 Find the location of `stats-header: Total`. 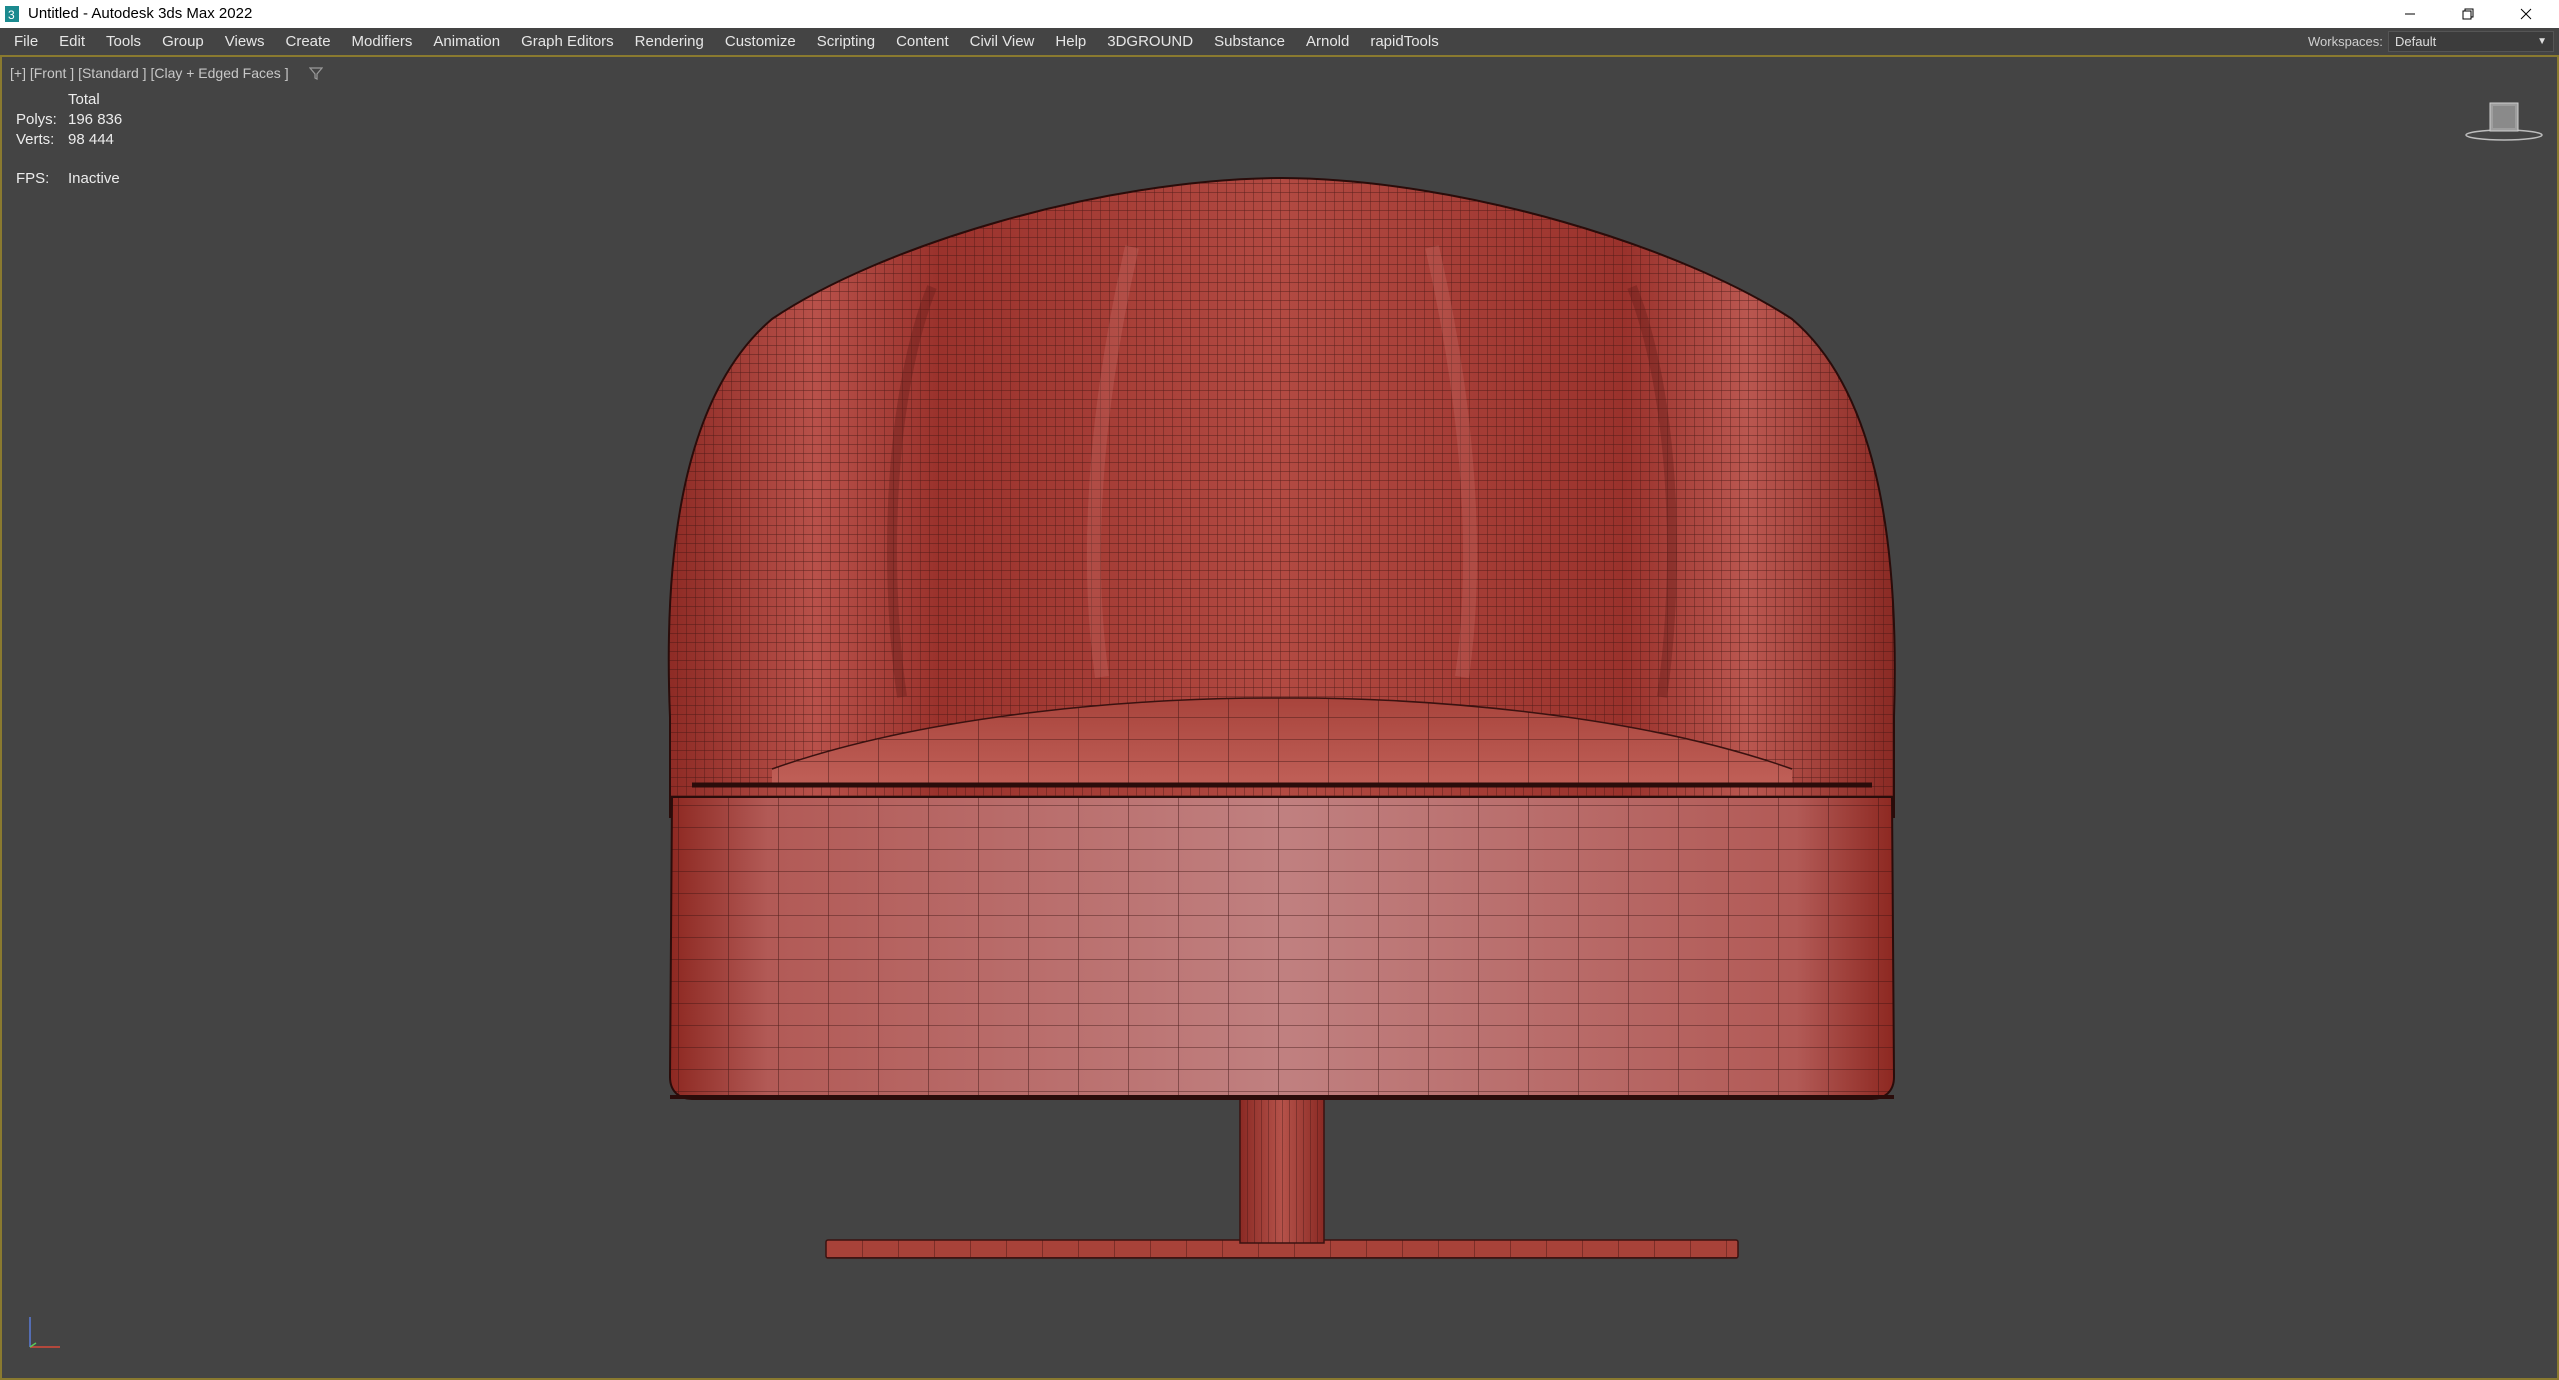

stats-header: Total is located at coordinates (84, 99).